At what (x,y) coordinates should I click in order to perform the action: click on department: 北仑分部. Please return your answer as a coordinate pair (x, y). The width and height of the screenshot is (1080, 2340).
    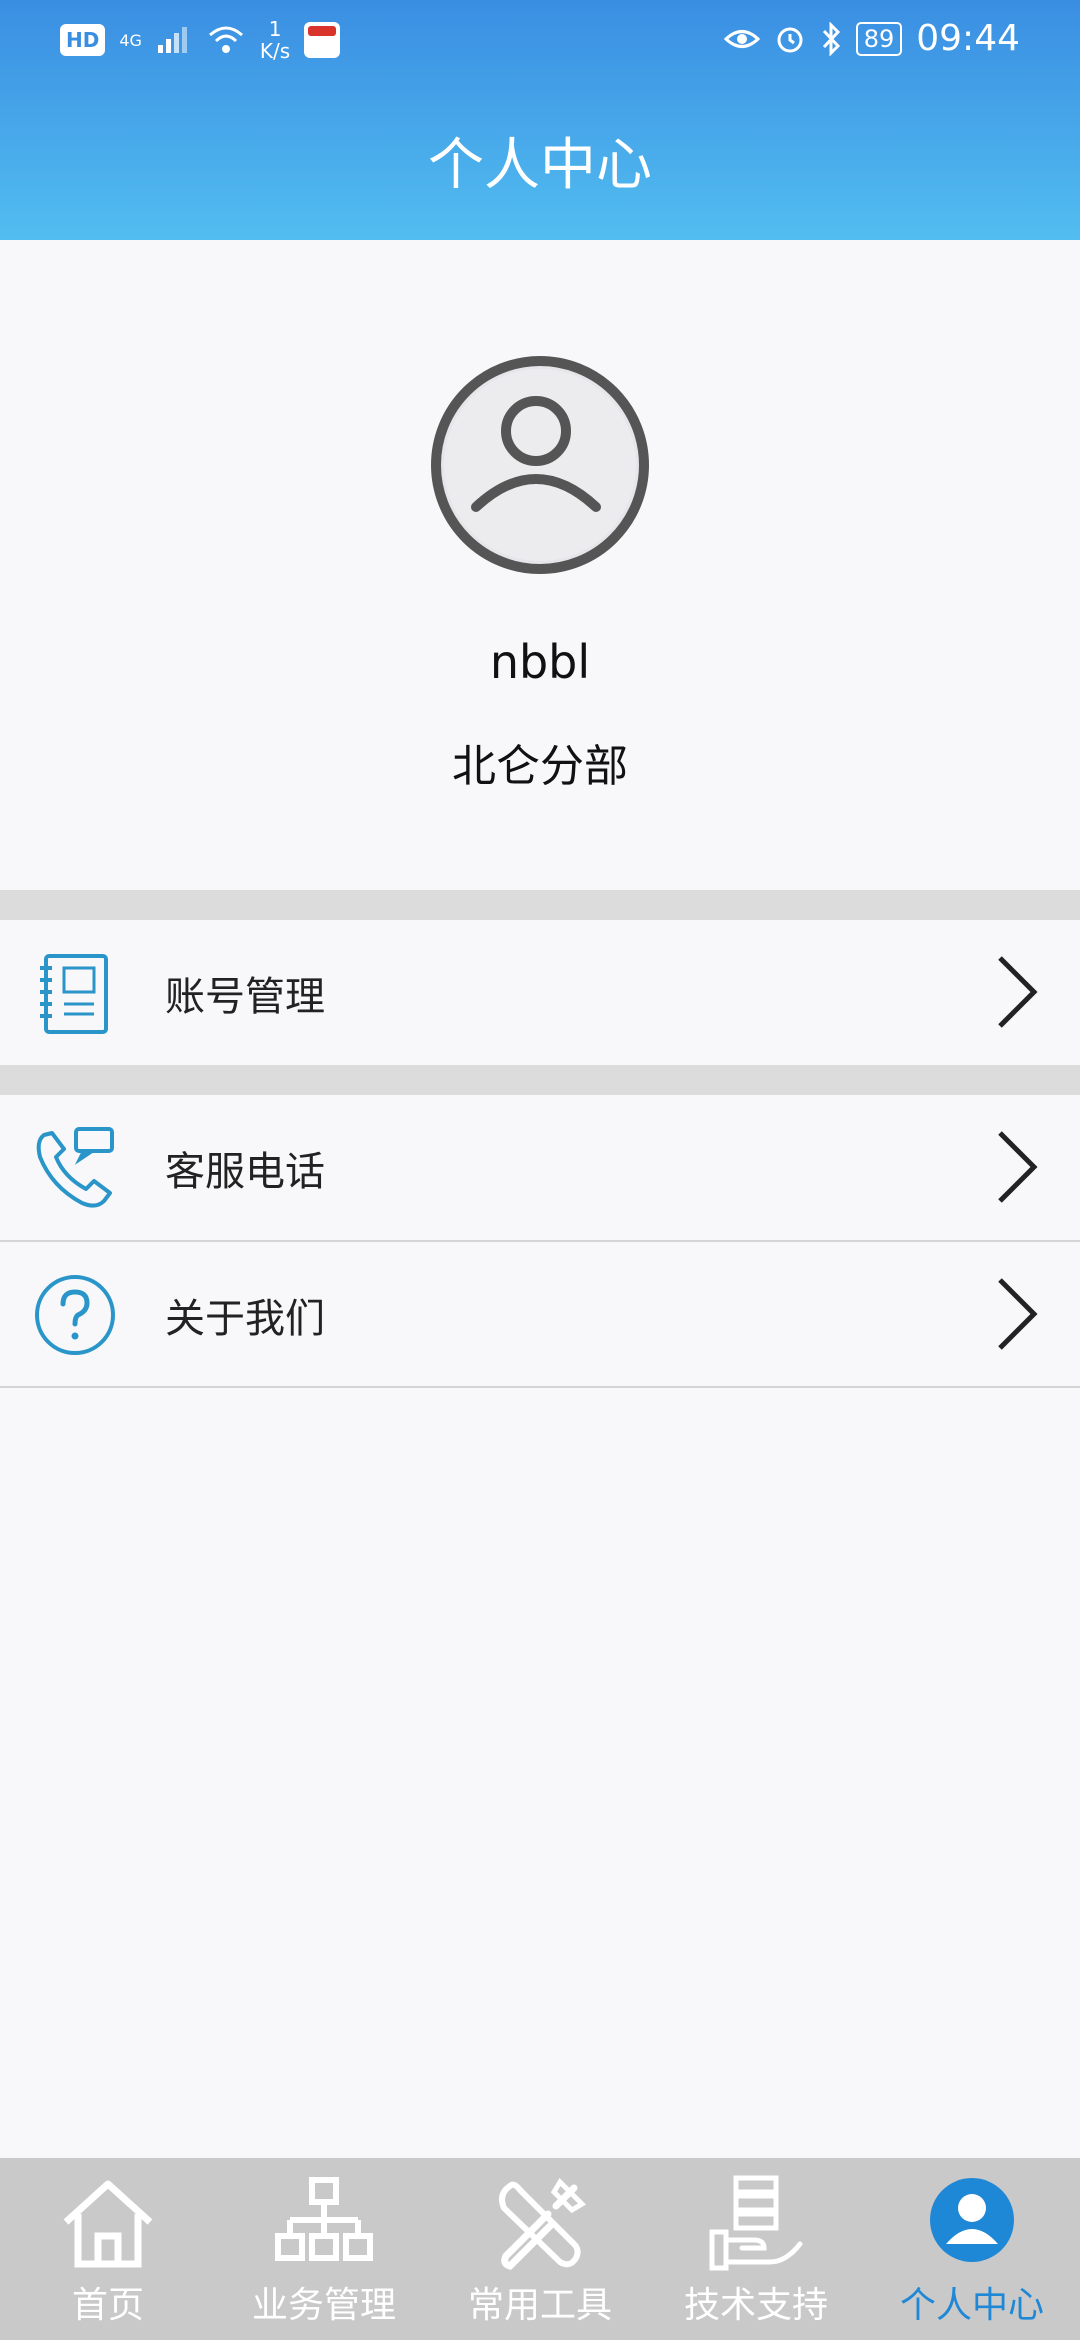
    Looking at the image, I should click on (540, 766).